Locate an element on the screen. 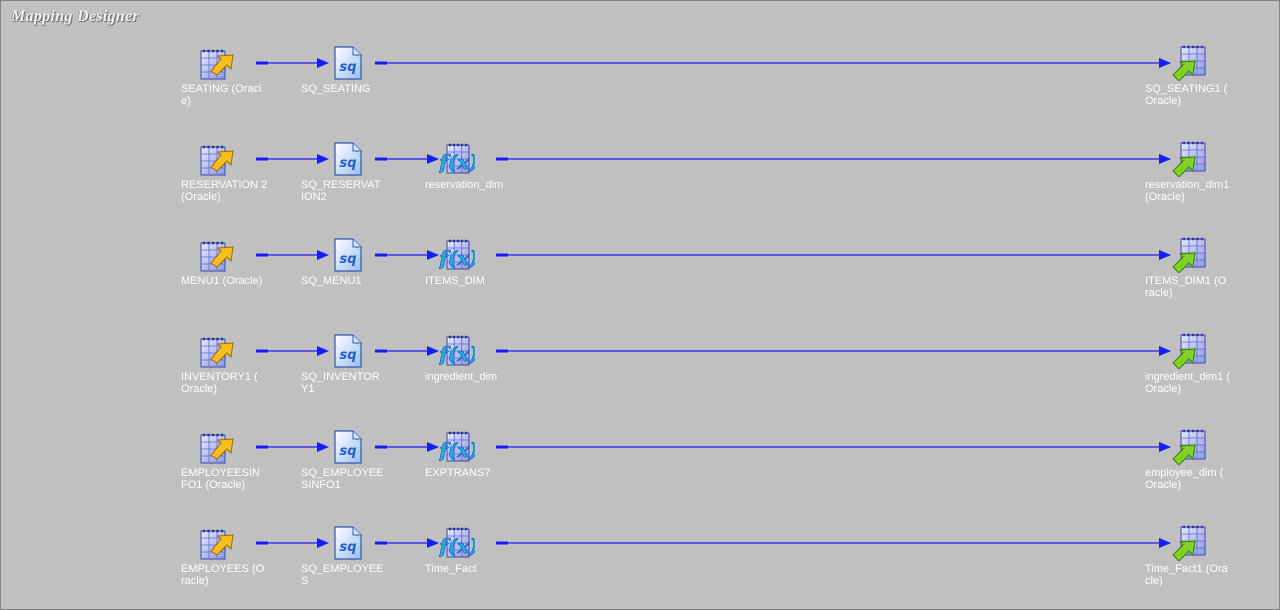  target-label: reservation_dim1 (Oracle) is located at coordinates (1187, 191).